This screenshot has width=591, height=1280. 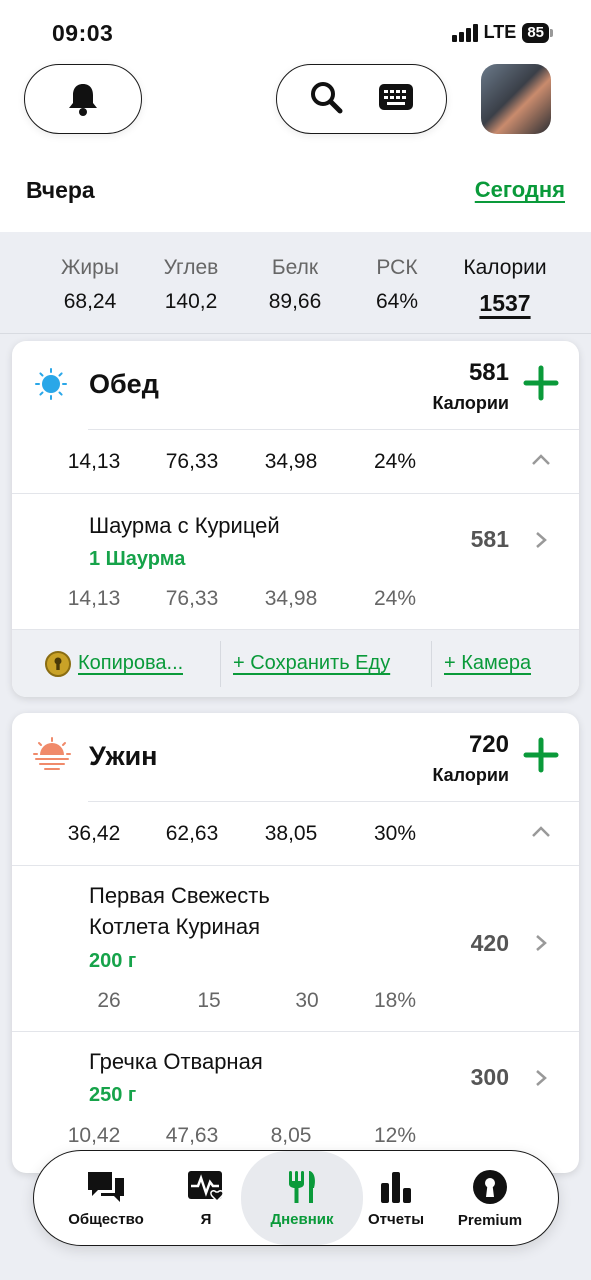 I want to click on profile-avatar, so click(x=516, y=99).